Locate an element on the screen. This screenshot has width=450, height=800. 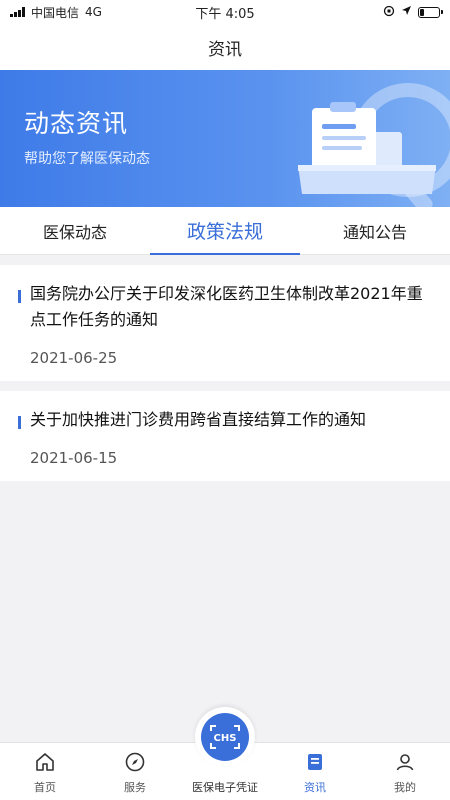
battery-fill is located at coordinates (422, 12).